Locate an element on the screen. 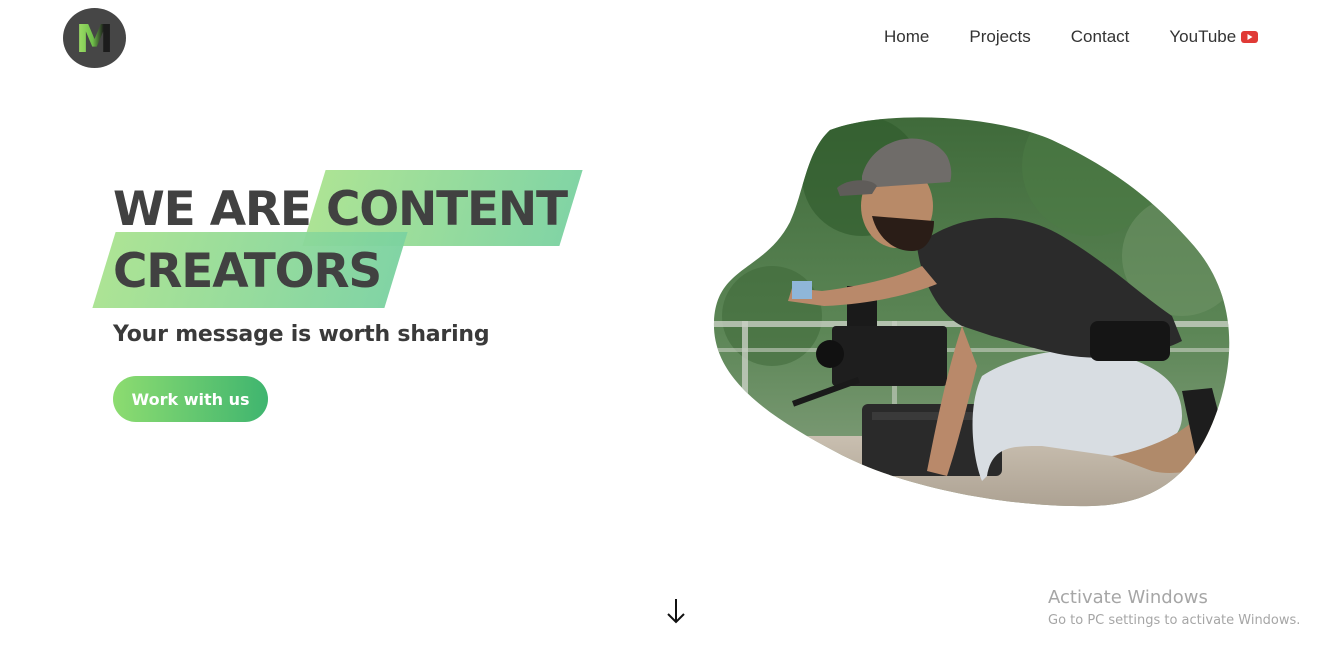 This screenshot has width=1339, height=659. work-with-us-button: Work with us is located at coordinates (190, 399).